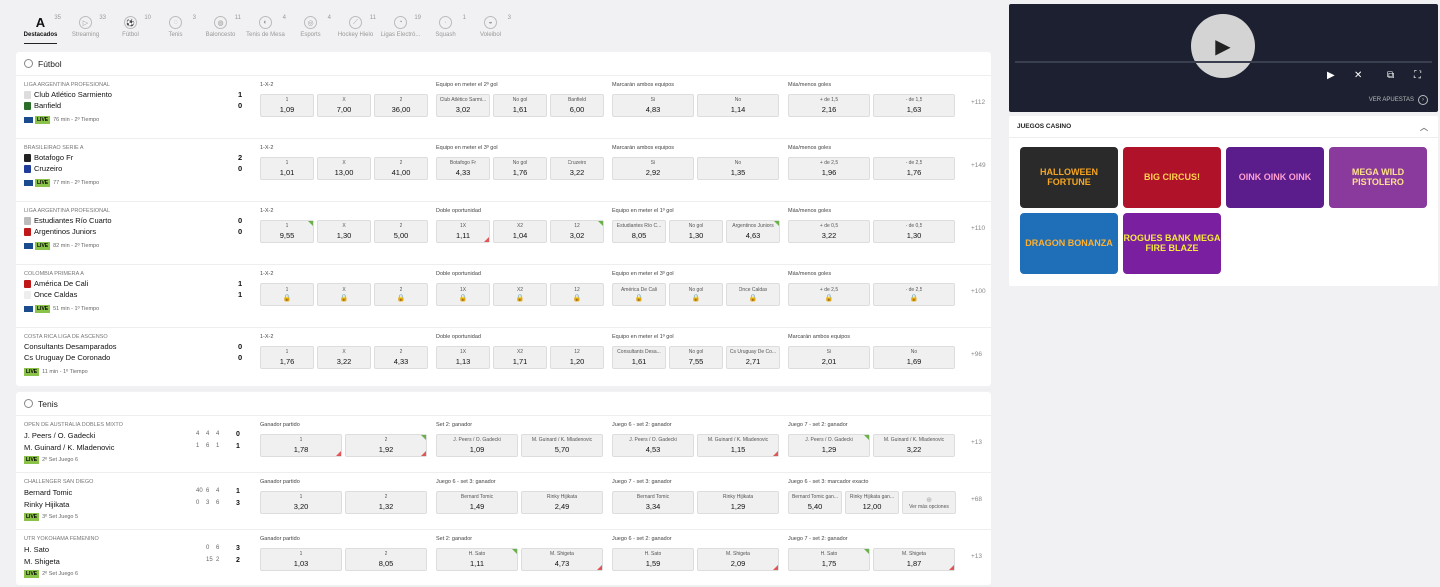 This screenshot has width=1440, height=587. What do you see at coordinates (310, 24) in the screenshot?
I see `sport-tab-esports: ◎ Esports 4` at bounding box center [310, 24].